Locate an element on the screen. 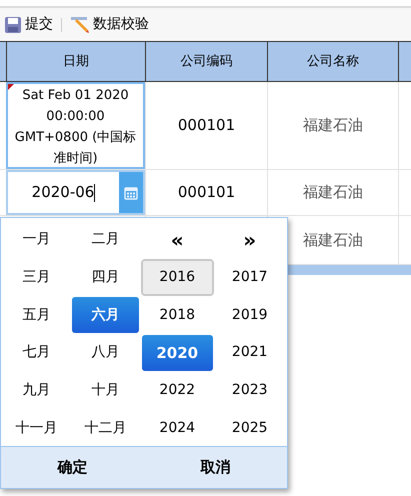 This screenshot has height=496, width=411. month-option: 五月 is located at coordinates (36, 315).